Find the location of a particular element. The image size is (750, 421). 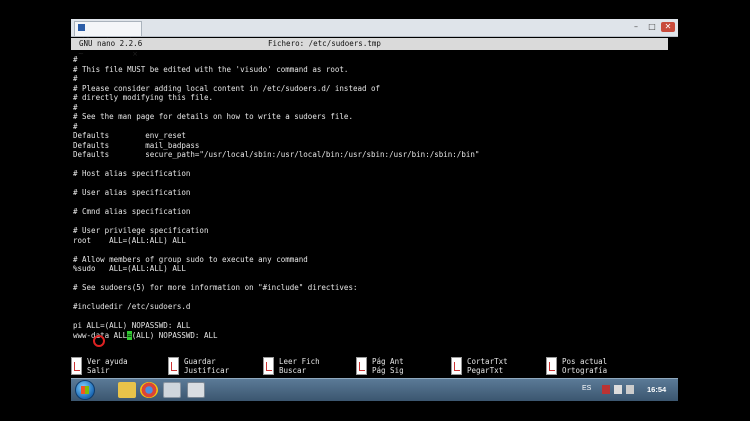

nano-header: GNU nano 2.2.6 Fichero: /etc/sudoers.tmp is located at coordinates (369, 44).